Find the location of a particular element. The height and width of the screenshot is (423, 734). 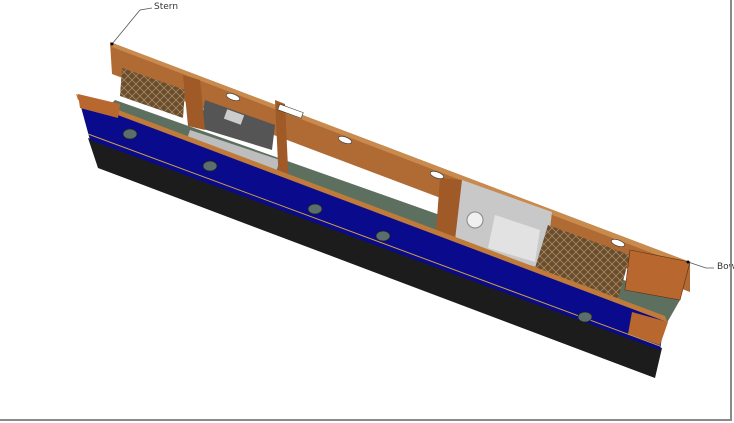

stern-leader-line is located at coordinates (132, 26).